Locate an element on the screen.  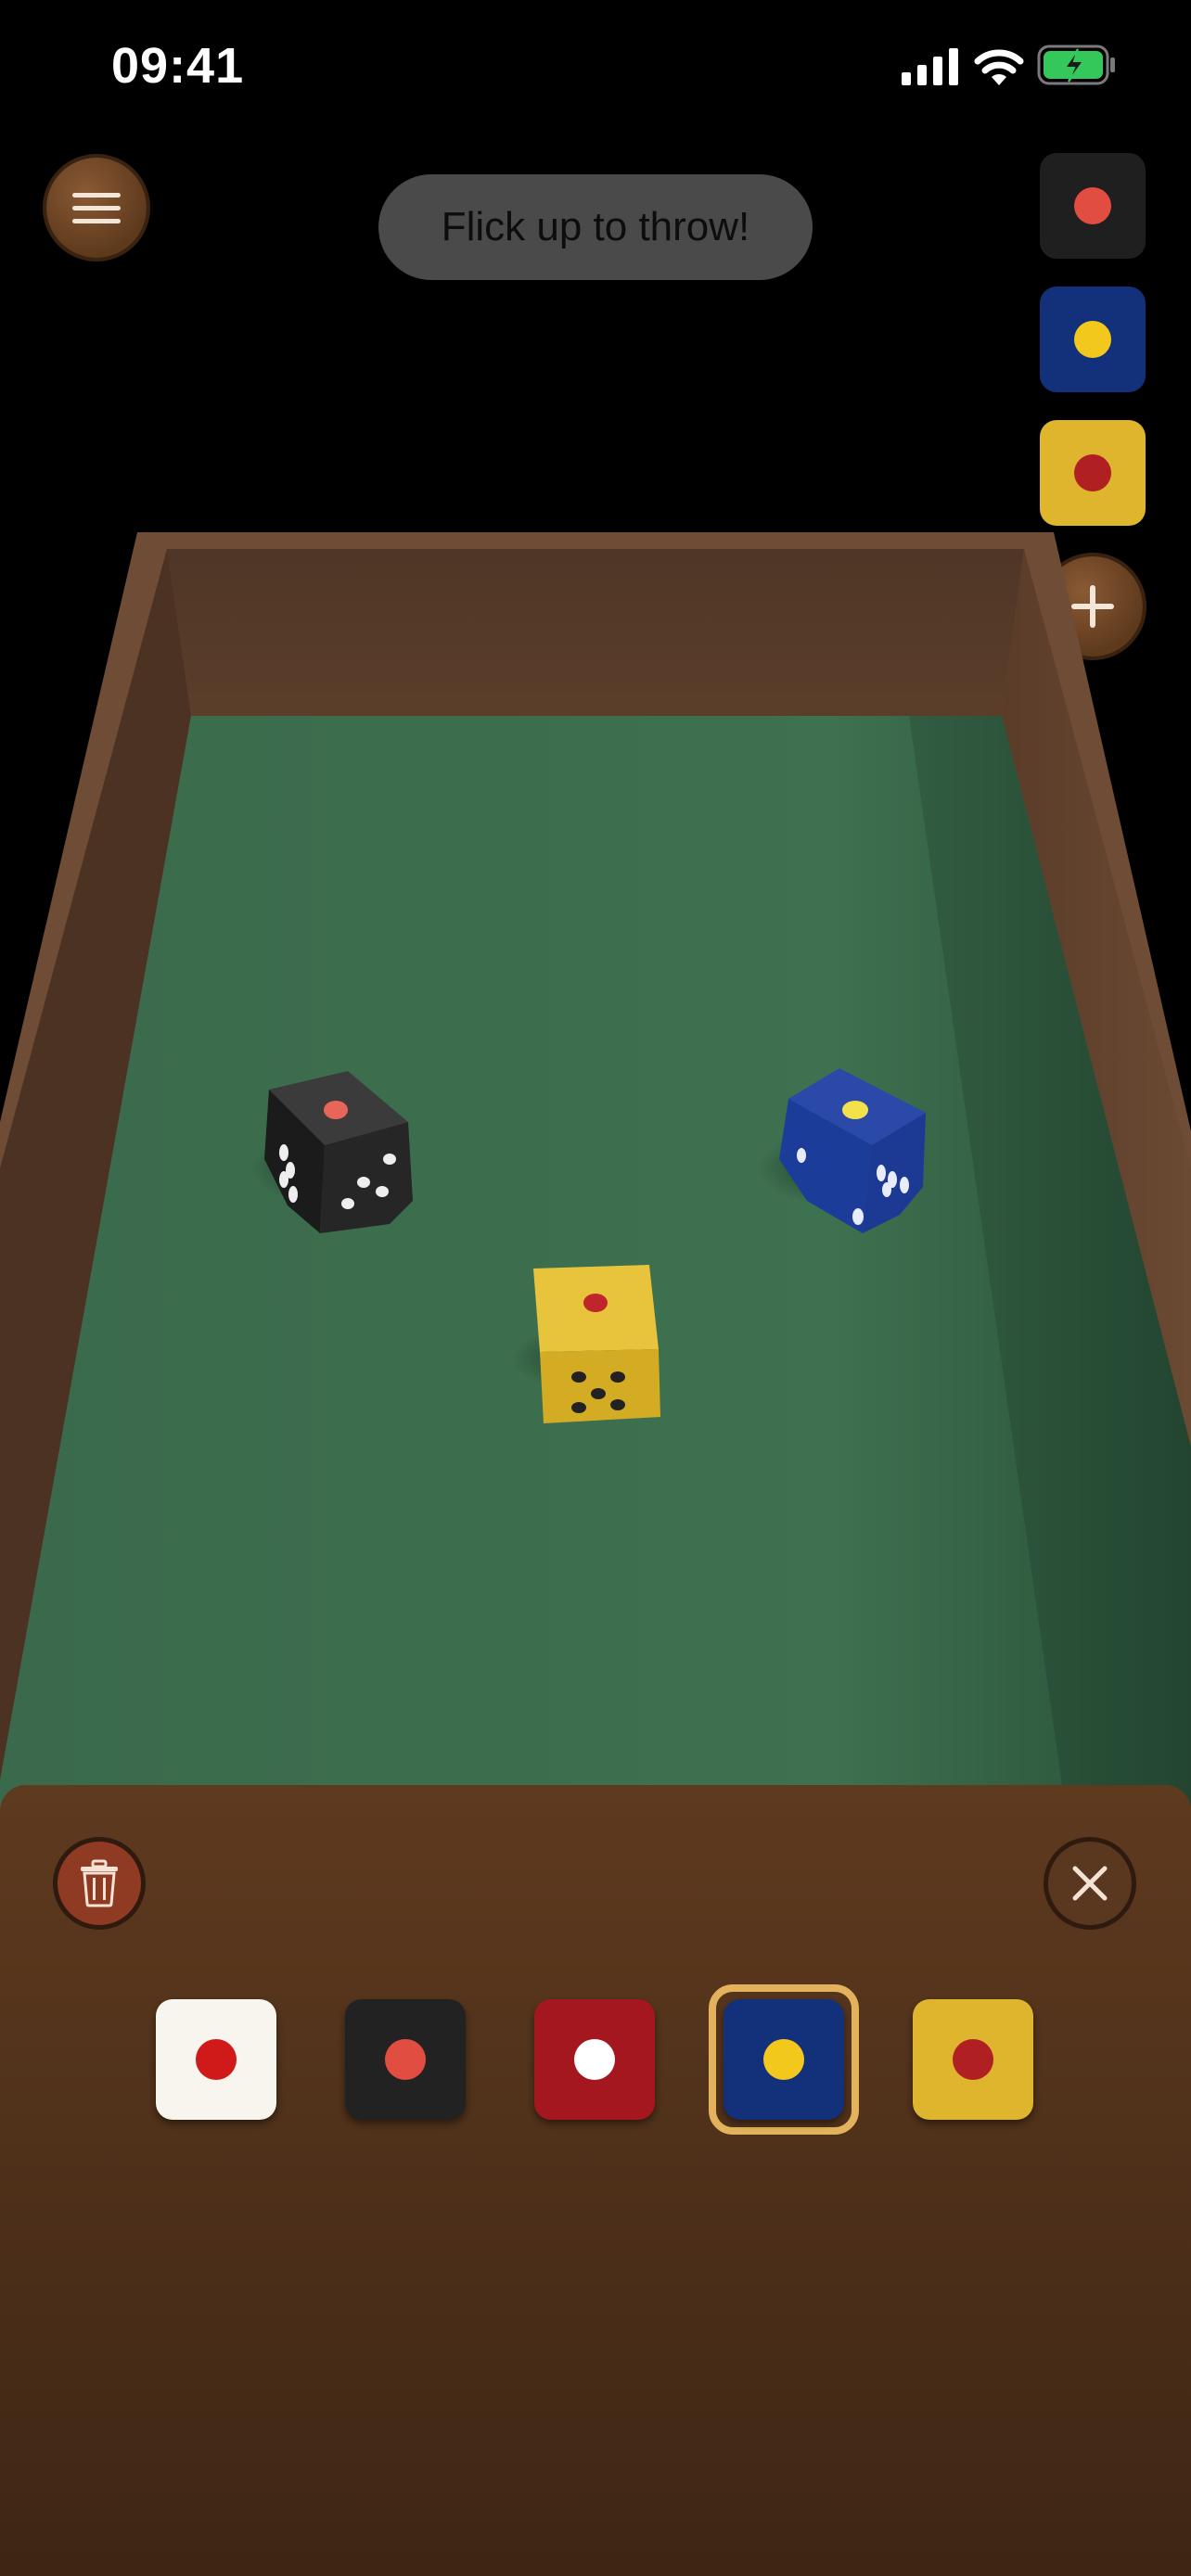
wifi-icon is located at coordinates (999, 67).